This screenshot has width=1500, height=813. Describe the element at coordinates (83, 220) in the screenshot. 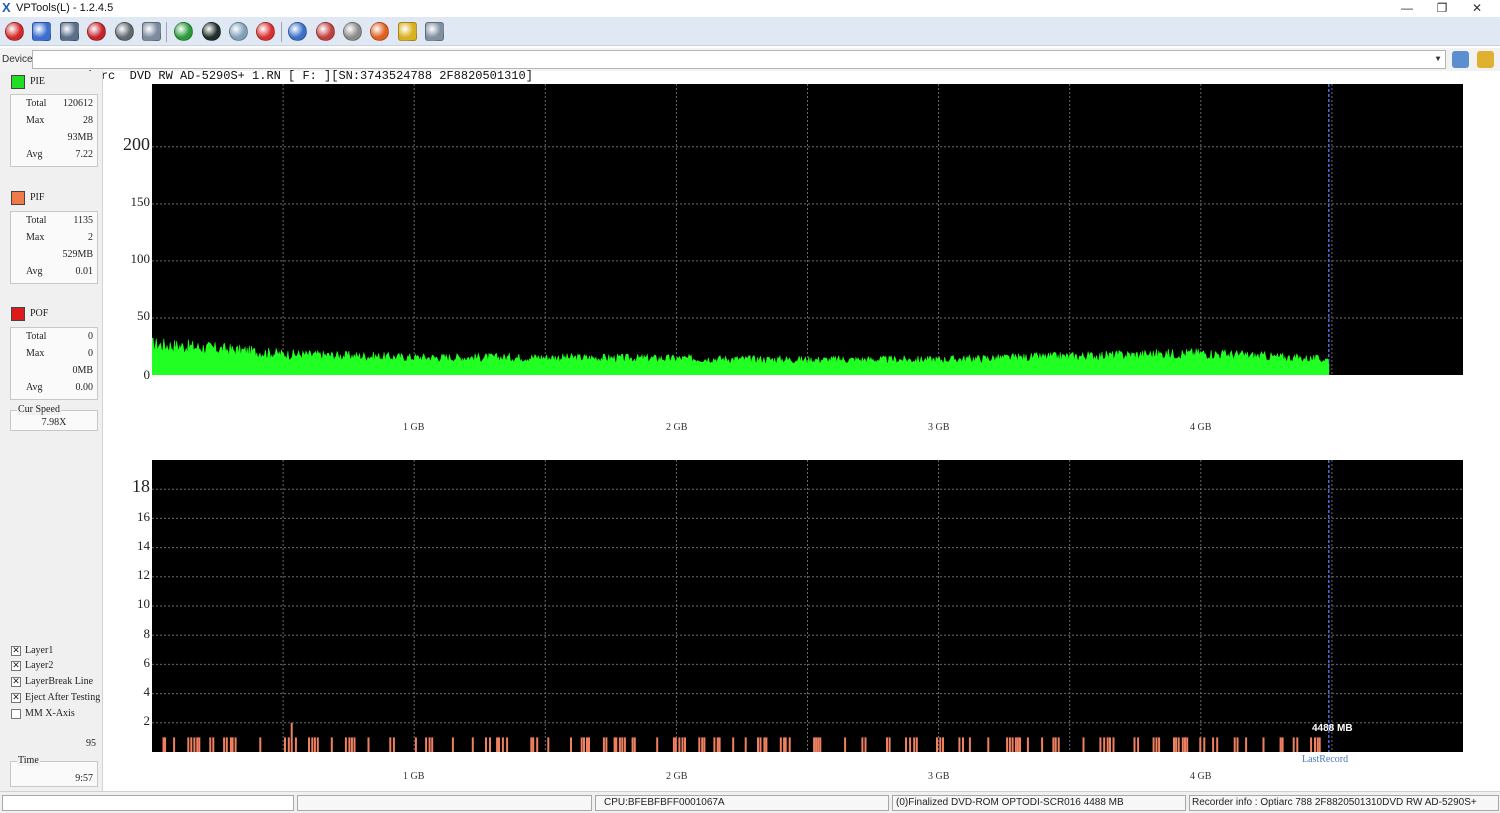

I see `pif-total-value: 1135` at that location.